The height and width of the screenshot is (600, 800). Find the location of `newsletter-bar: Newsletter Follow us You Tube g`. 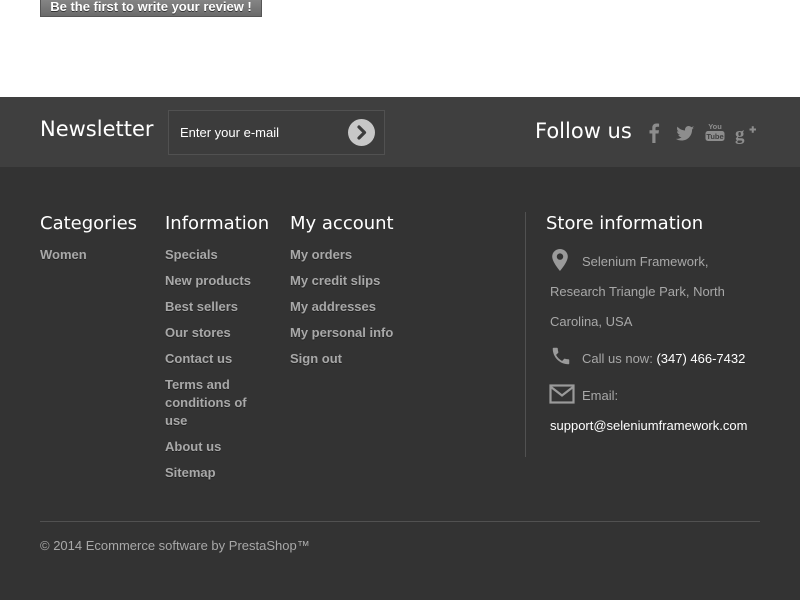

newsletter-bar: Newsletter Follow us You Tube g is located at coordinates (400, 132).